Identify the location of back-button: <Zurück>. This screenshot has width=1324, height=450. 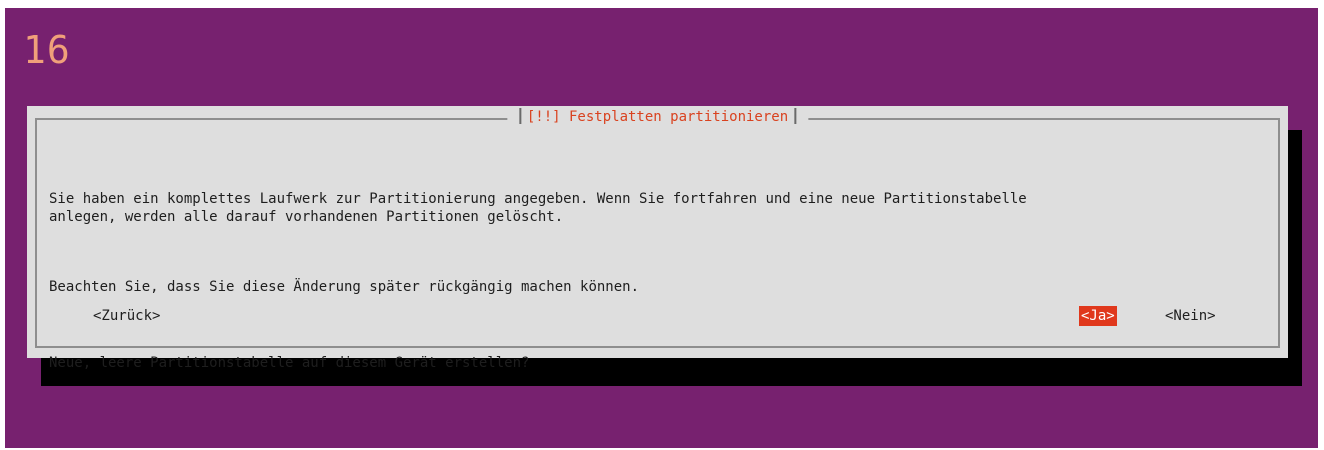
(126, 316).